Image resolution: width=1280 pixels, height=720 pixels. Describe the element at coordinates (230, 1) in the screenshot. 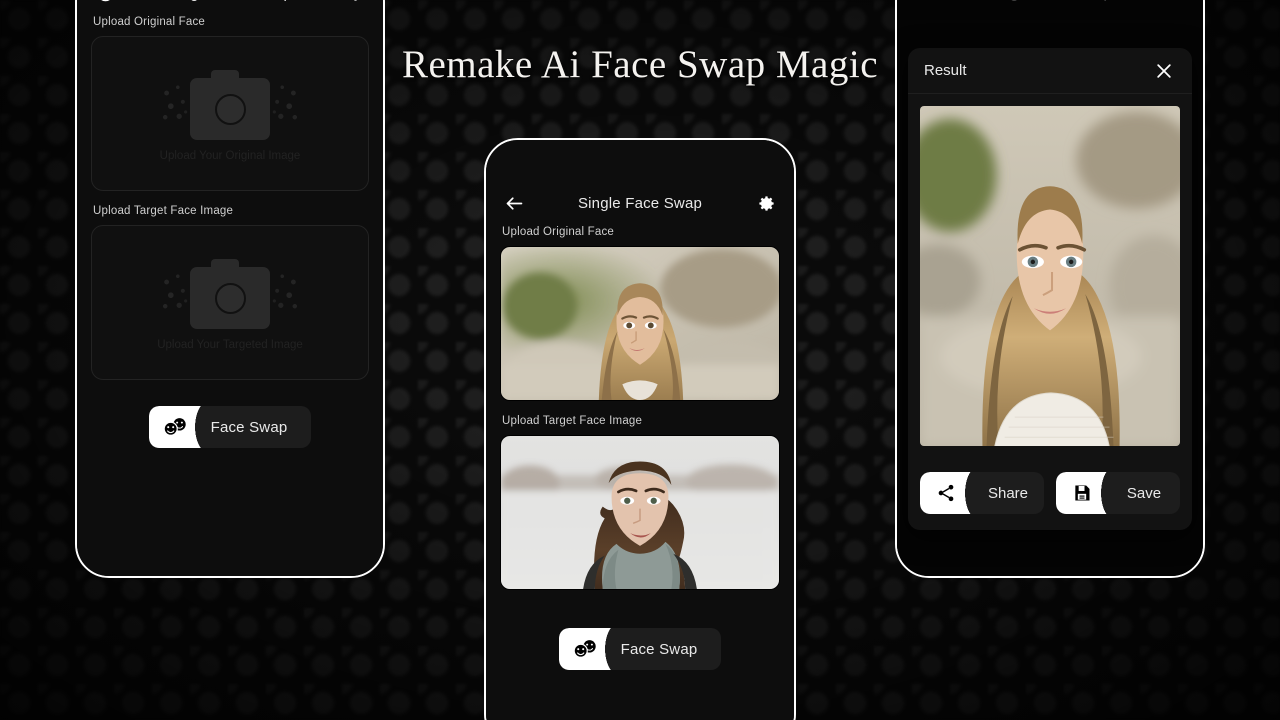

I see `appbar-title-left: Single Face Swap` at that location.